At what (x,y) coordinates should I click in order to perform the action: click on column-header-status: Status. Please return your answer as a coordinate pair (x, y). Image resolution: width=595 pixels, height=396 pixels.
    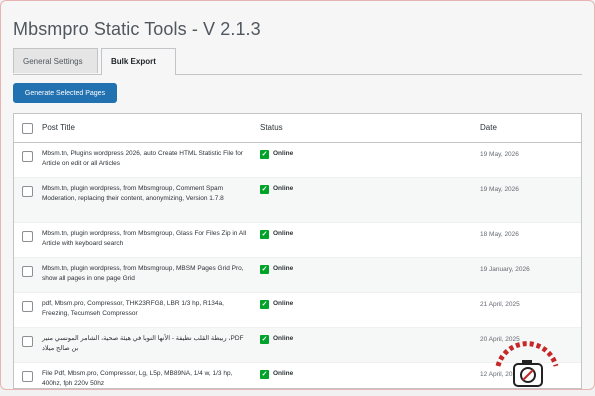
    Looking at the image, I should click on (271, 128).